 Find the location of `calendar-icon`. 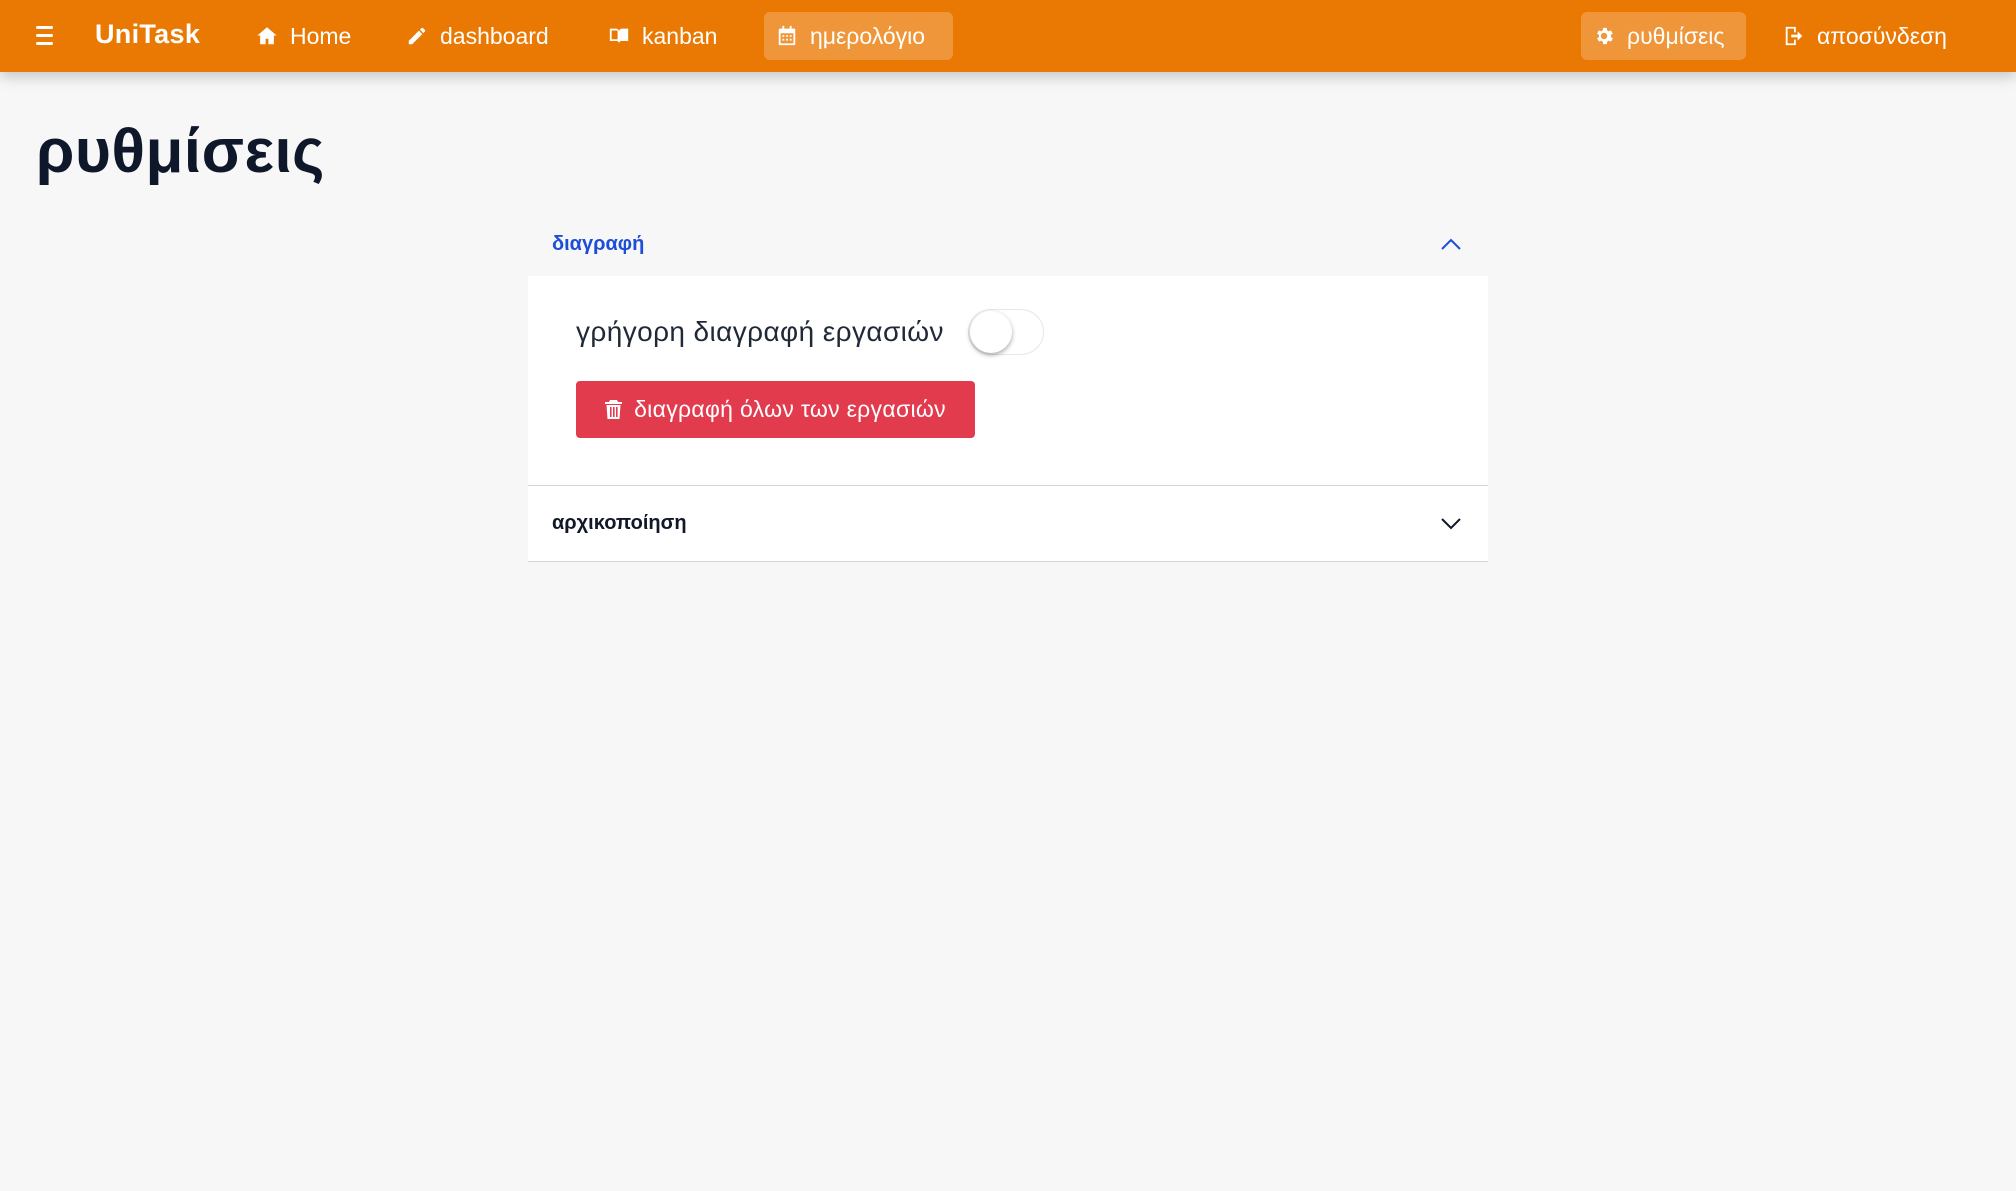

calendar-icon is located at coordinates (787, 35).